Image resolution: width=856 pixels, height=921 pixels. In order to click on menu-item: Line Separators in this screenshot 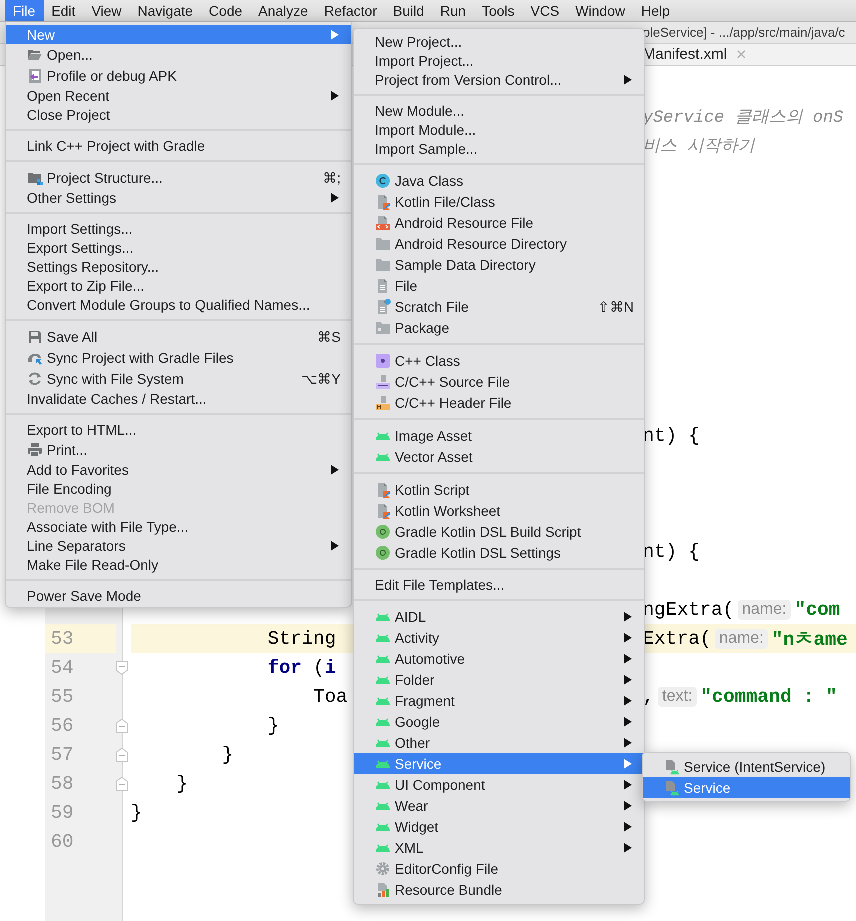, I will do `click(178, 545)`.